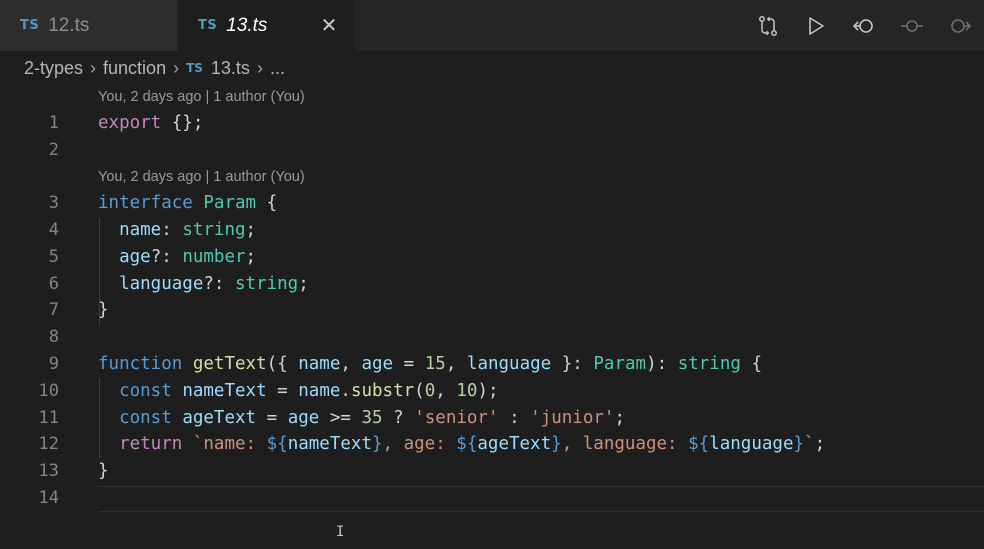  What do you see at coordinates (492, 471) in the screenshot?
I see `code-line: 13 }` at bounding box center [492, 471].